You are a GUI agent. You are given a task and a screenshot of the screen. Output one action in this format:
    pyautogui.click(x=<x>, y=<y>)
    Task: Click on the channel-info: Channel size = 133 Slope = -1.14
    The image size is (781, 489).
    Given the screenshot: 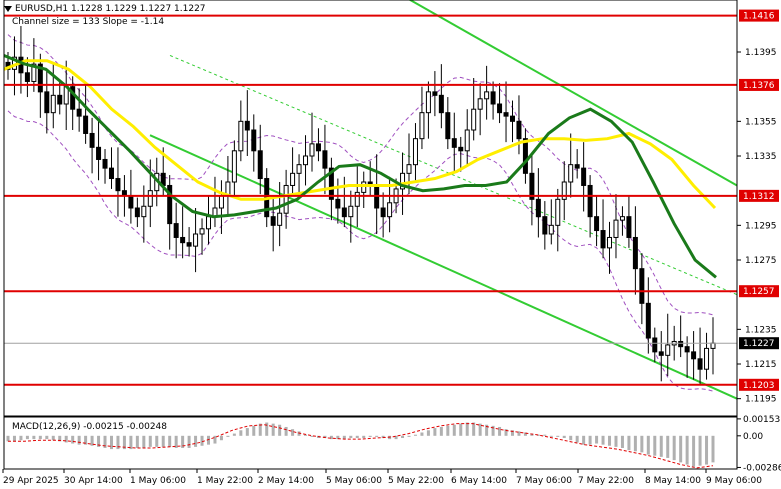 What is the action you would take?
    pyautogui.click(x=88, y=22)
    